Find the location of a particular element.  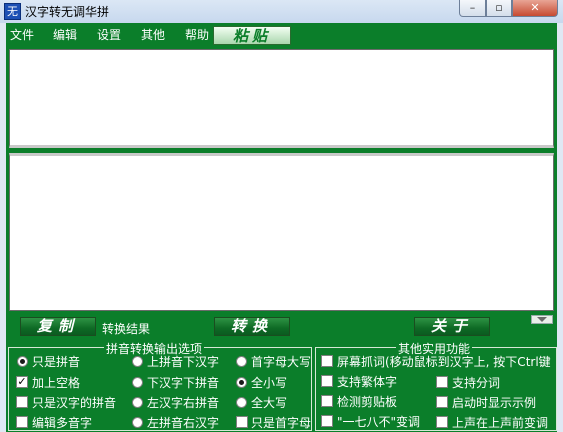

check-traditional-label: 支持繁体字 is located at coordinates (367, 382).